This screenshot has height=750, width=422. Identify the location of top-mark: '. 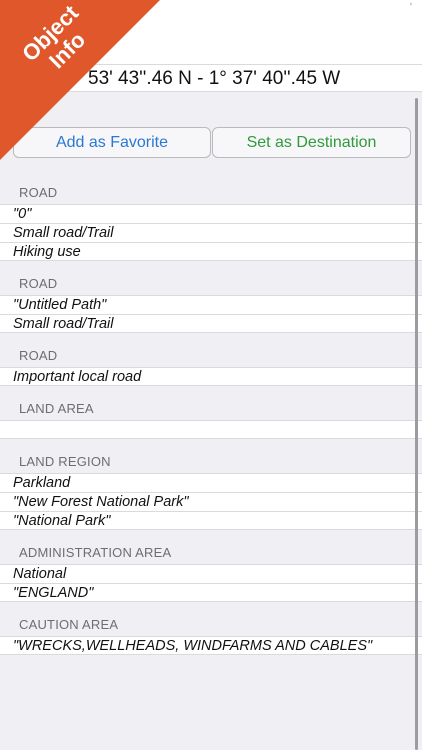
(411, 7).